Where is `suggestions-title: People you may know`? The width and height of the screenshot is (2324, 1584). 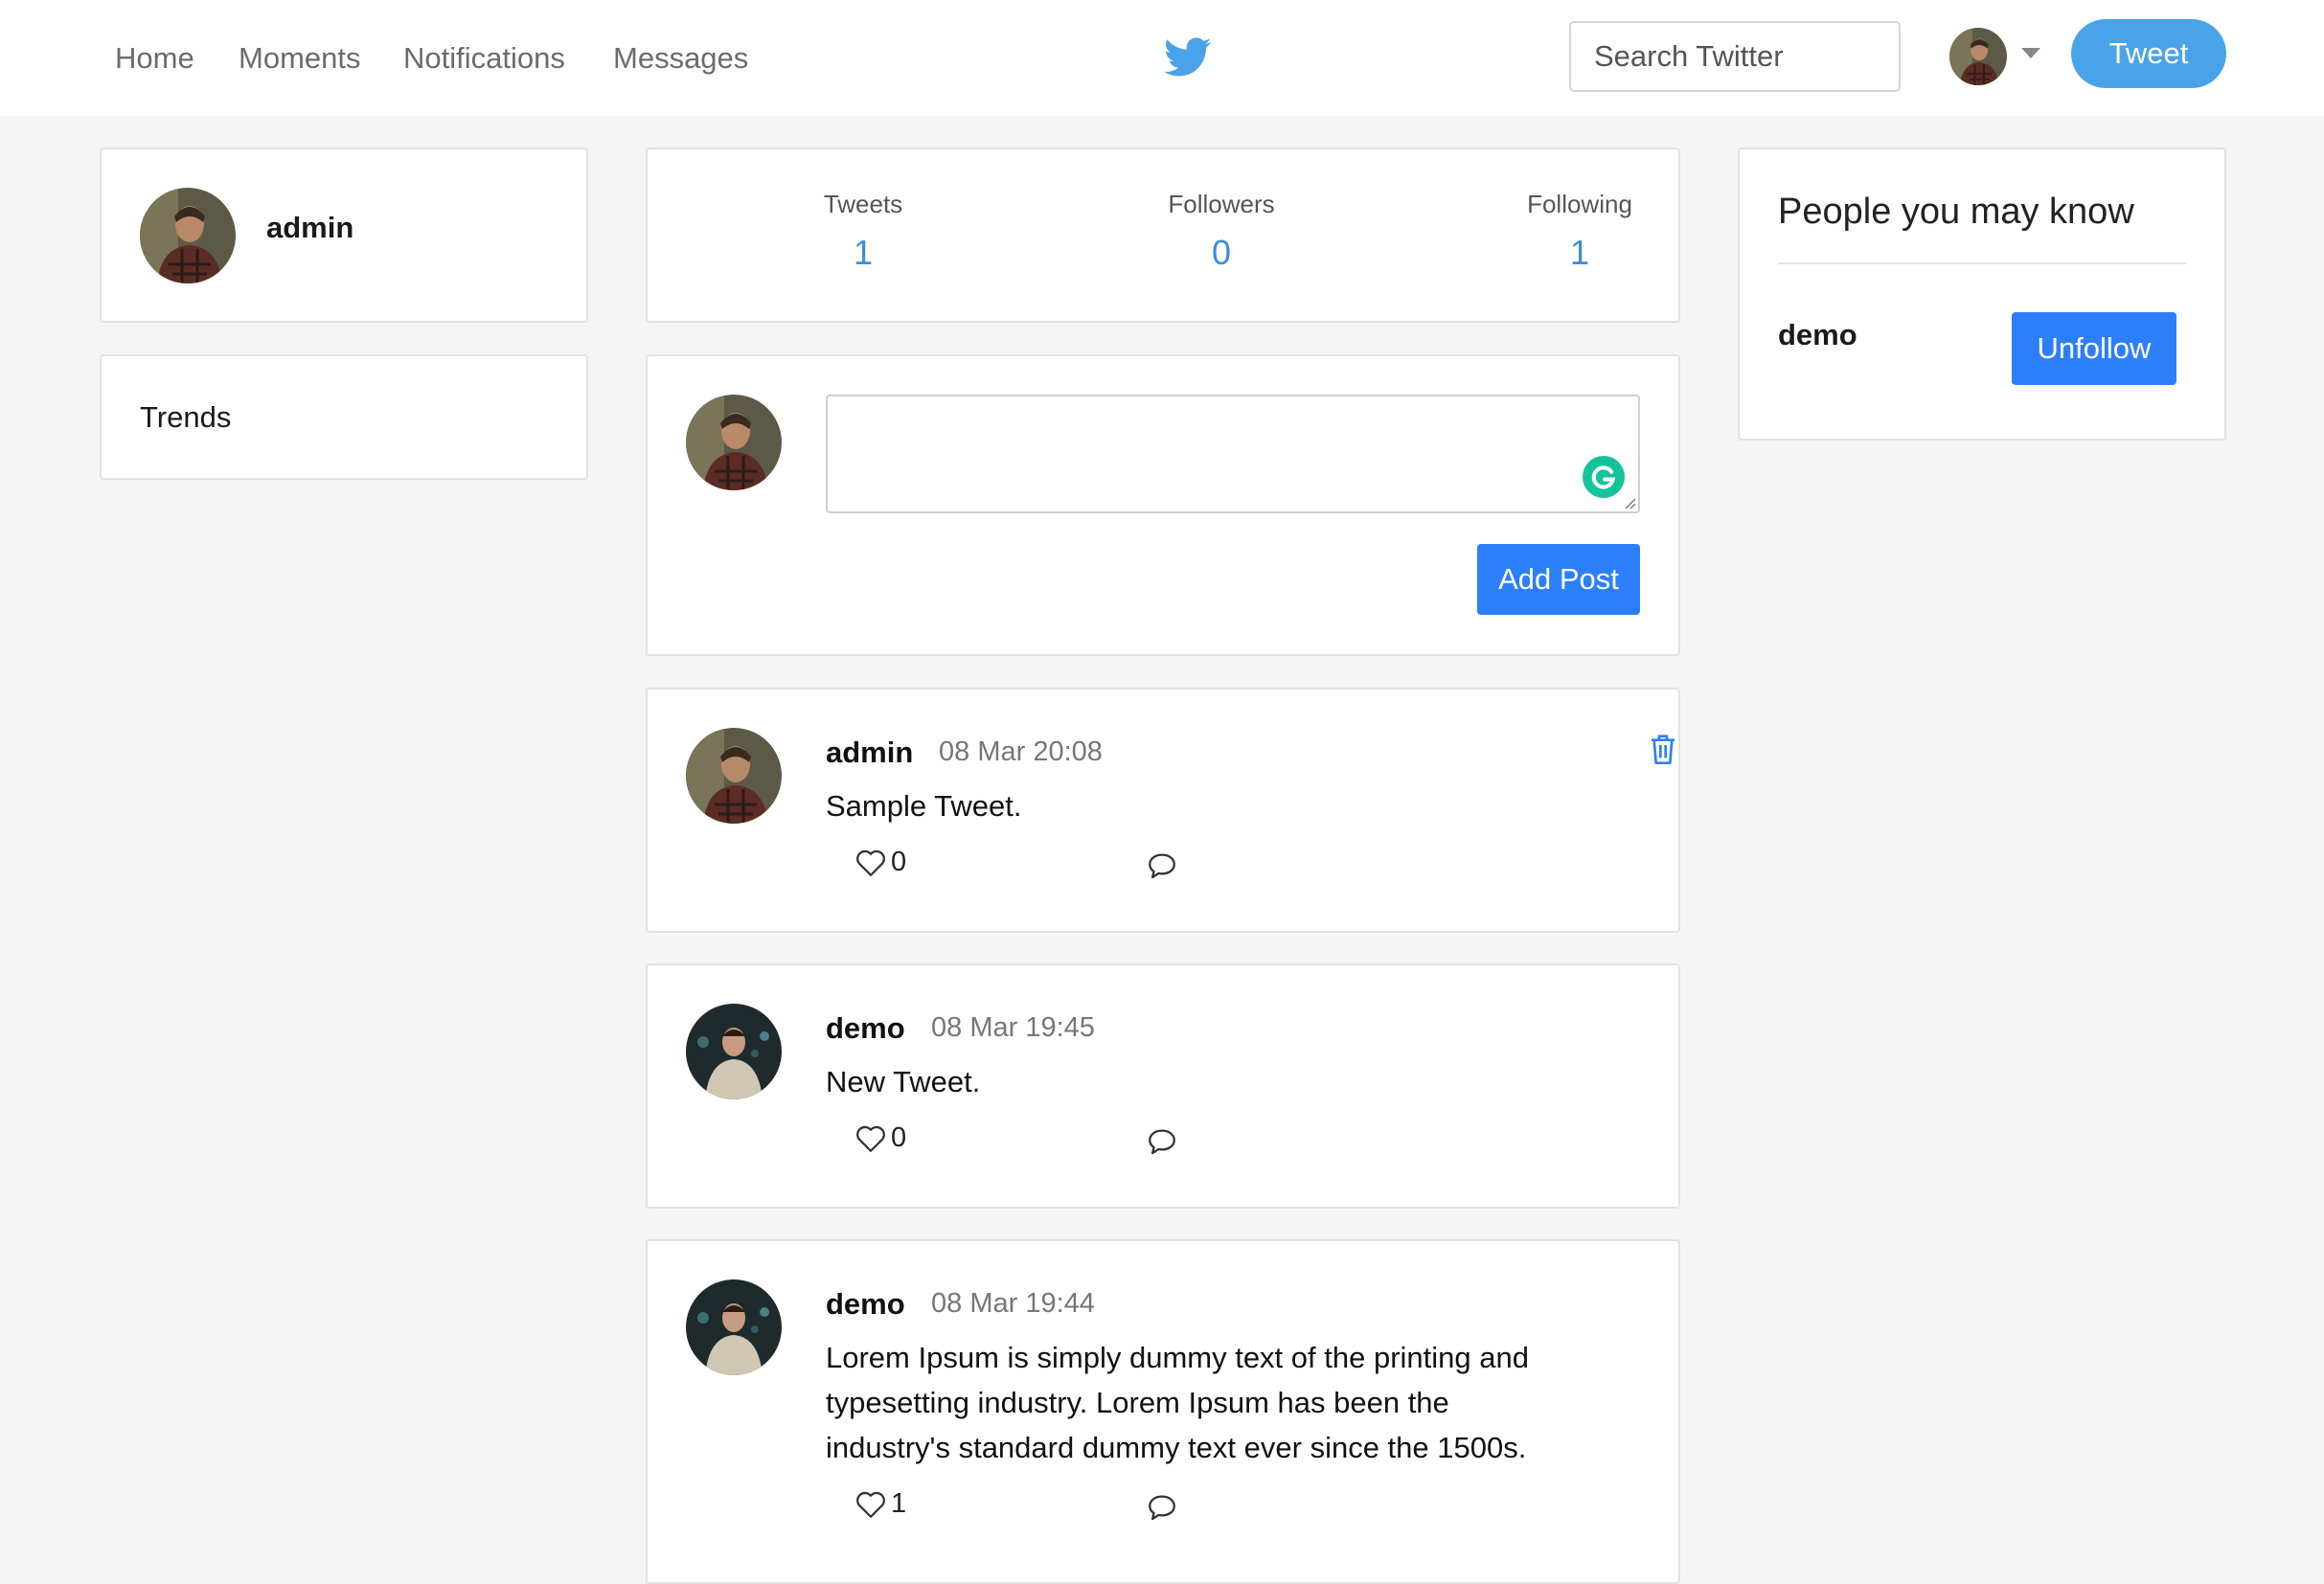
suggestions-title: People you may know is located at coordinates (1956, 212).